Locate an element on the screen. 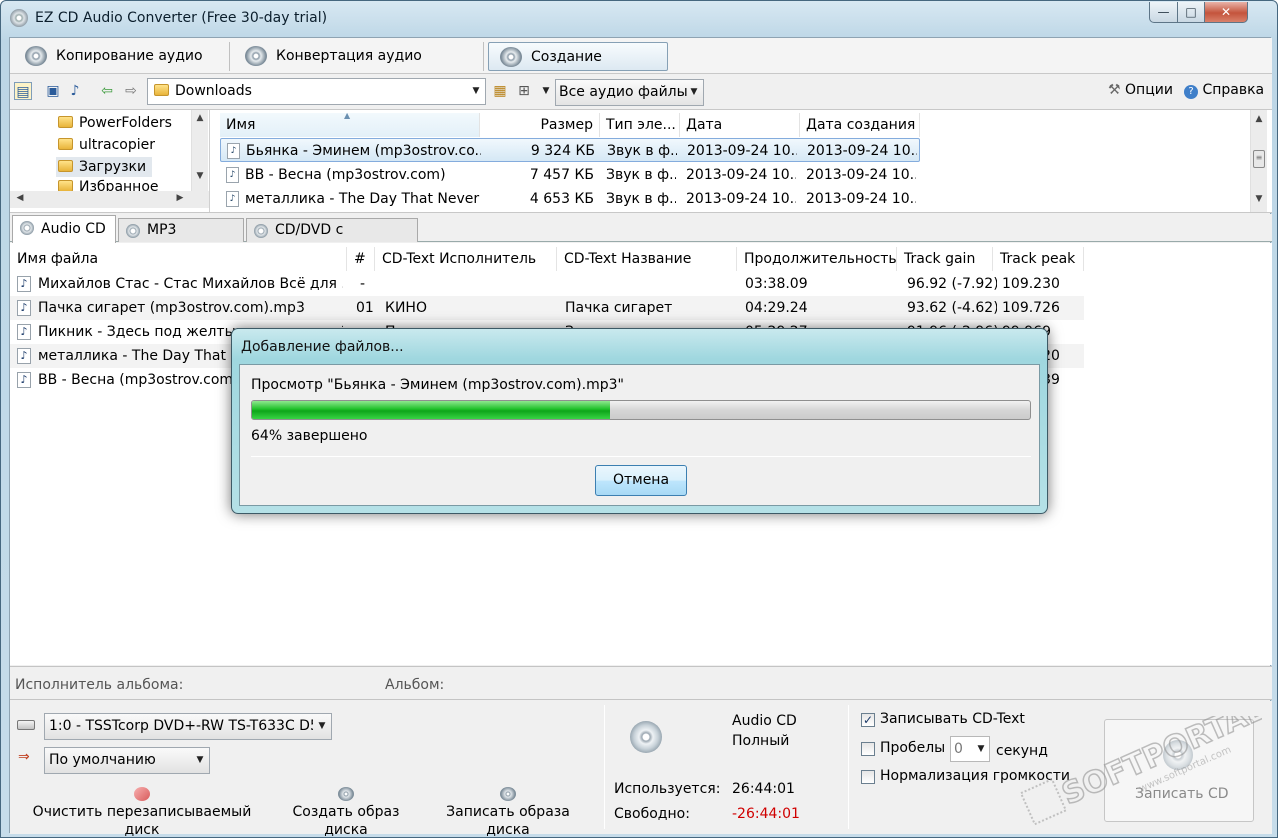 The image size is (1278, 839). scroll-thumb: ≡ is located at coordinates (1259, 159).